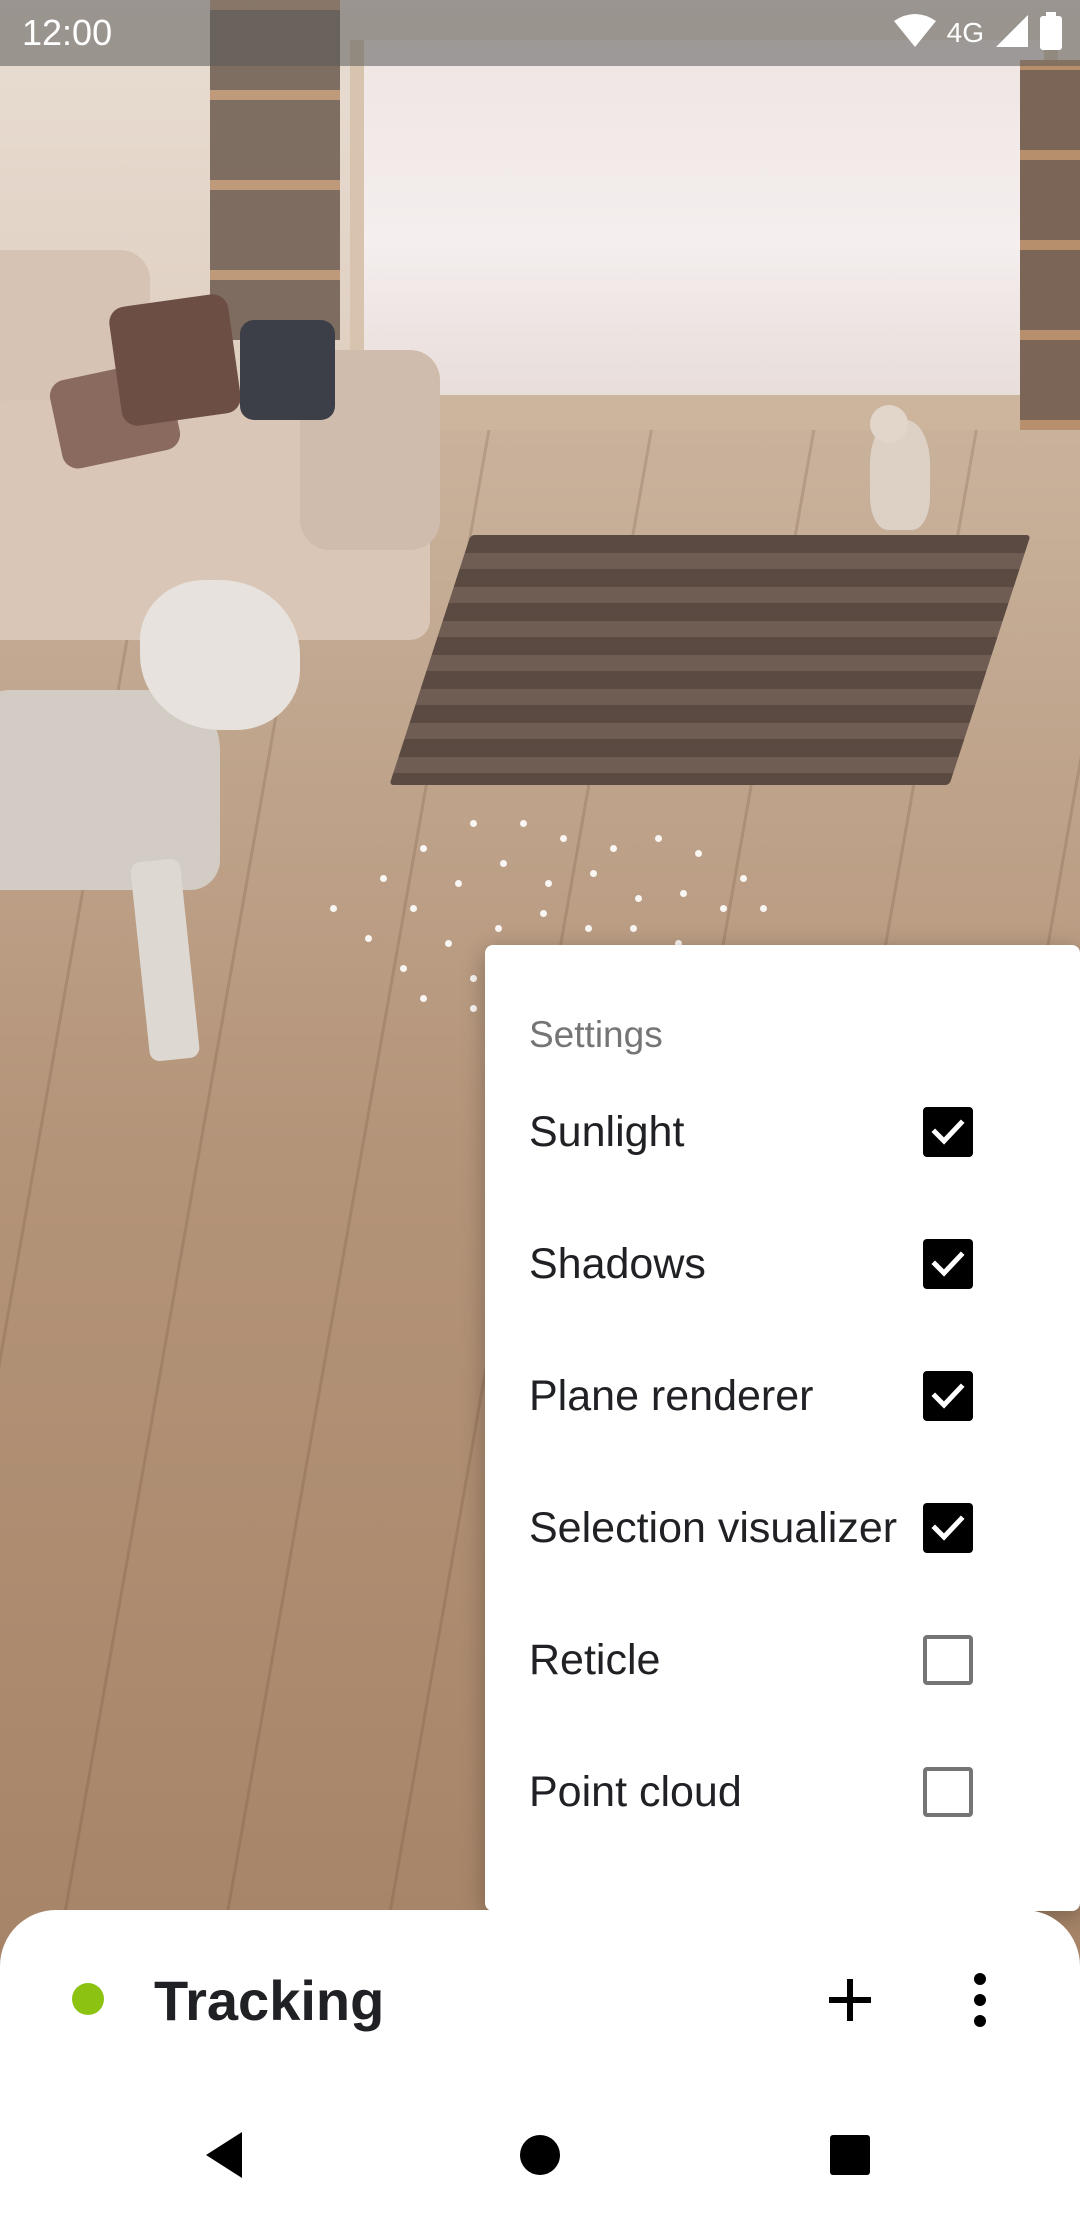  I want to click on dog-model-head, so click(220, 655).